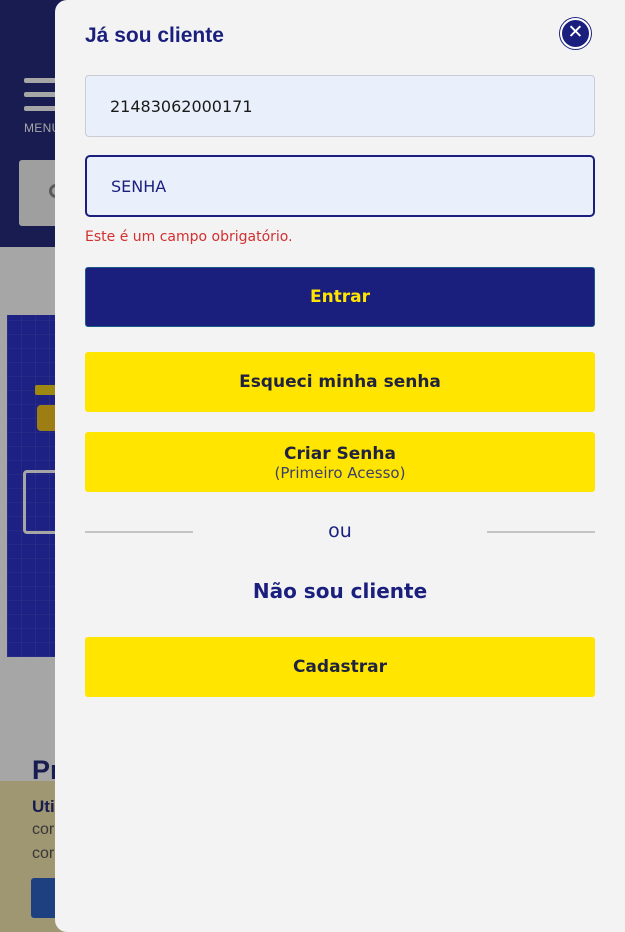 The width and height of the screenshot is (625, 932). I want to click on create-password-label: Criar Senha, so click(340, 454).